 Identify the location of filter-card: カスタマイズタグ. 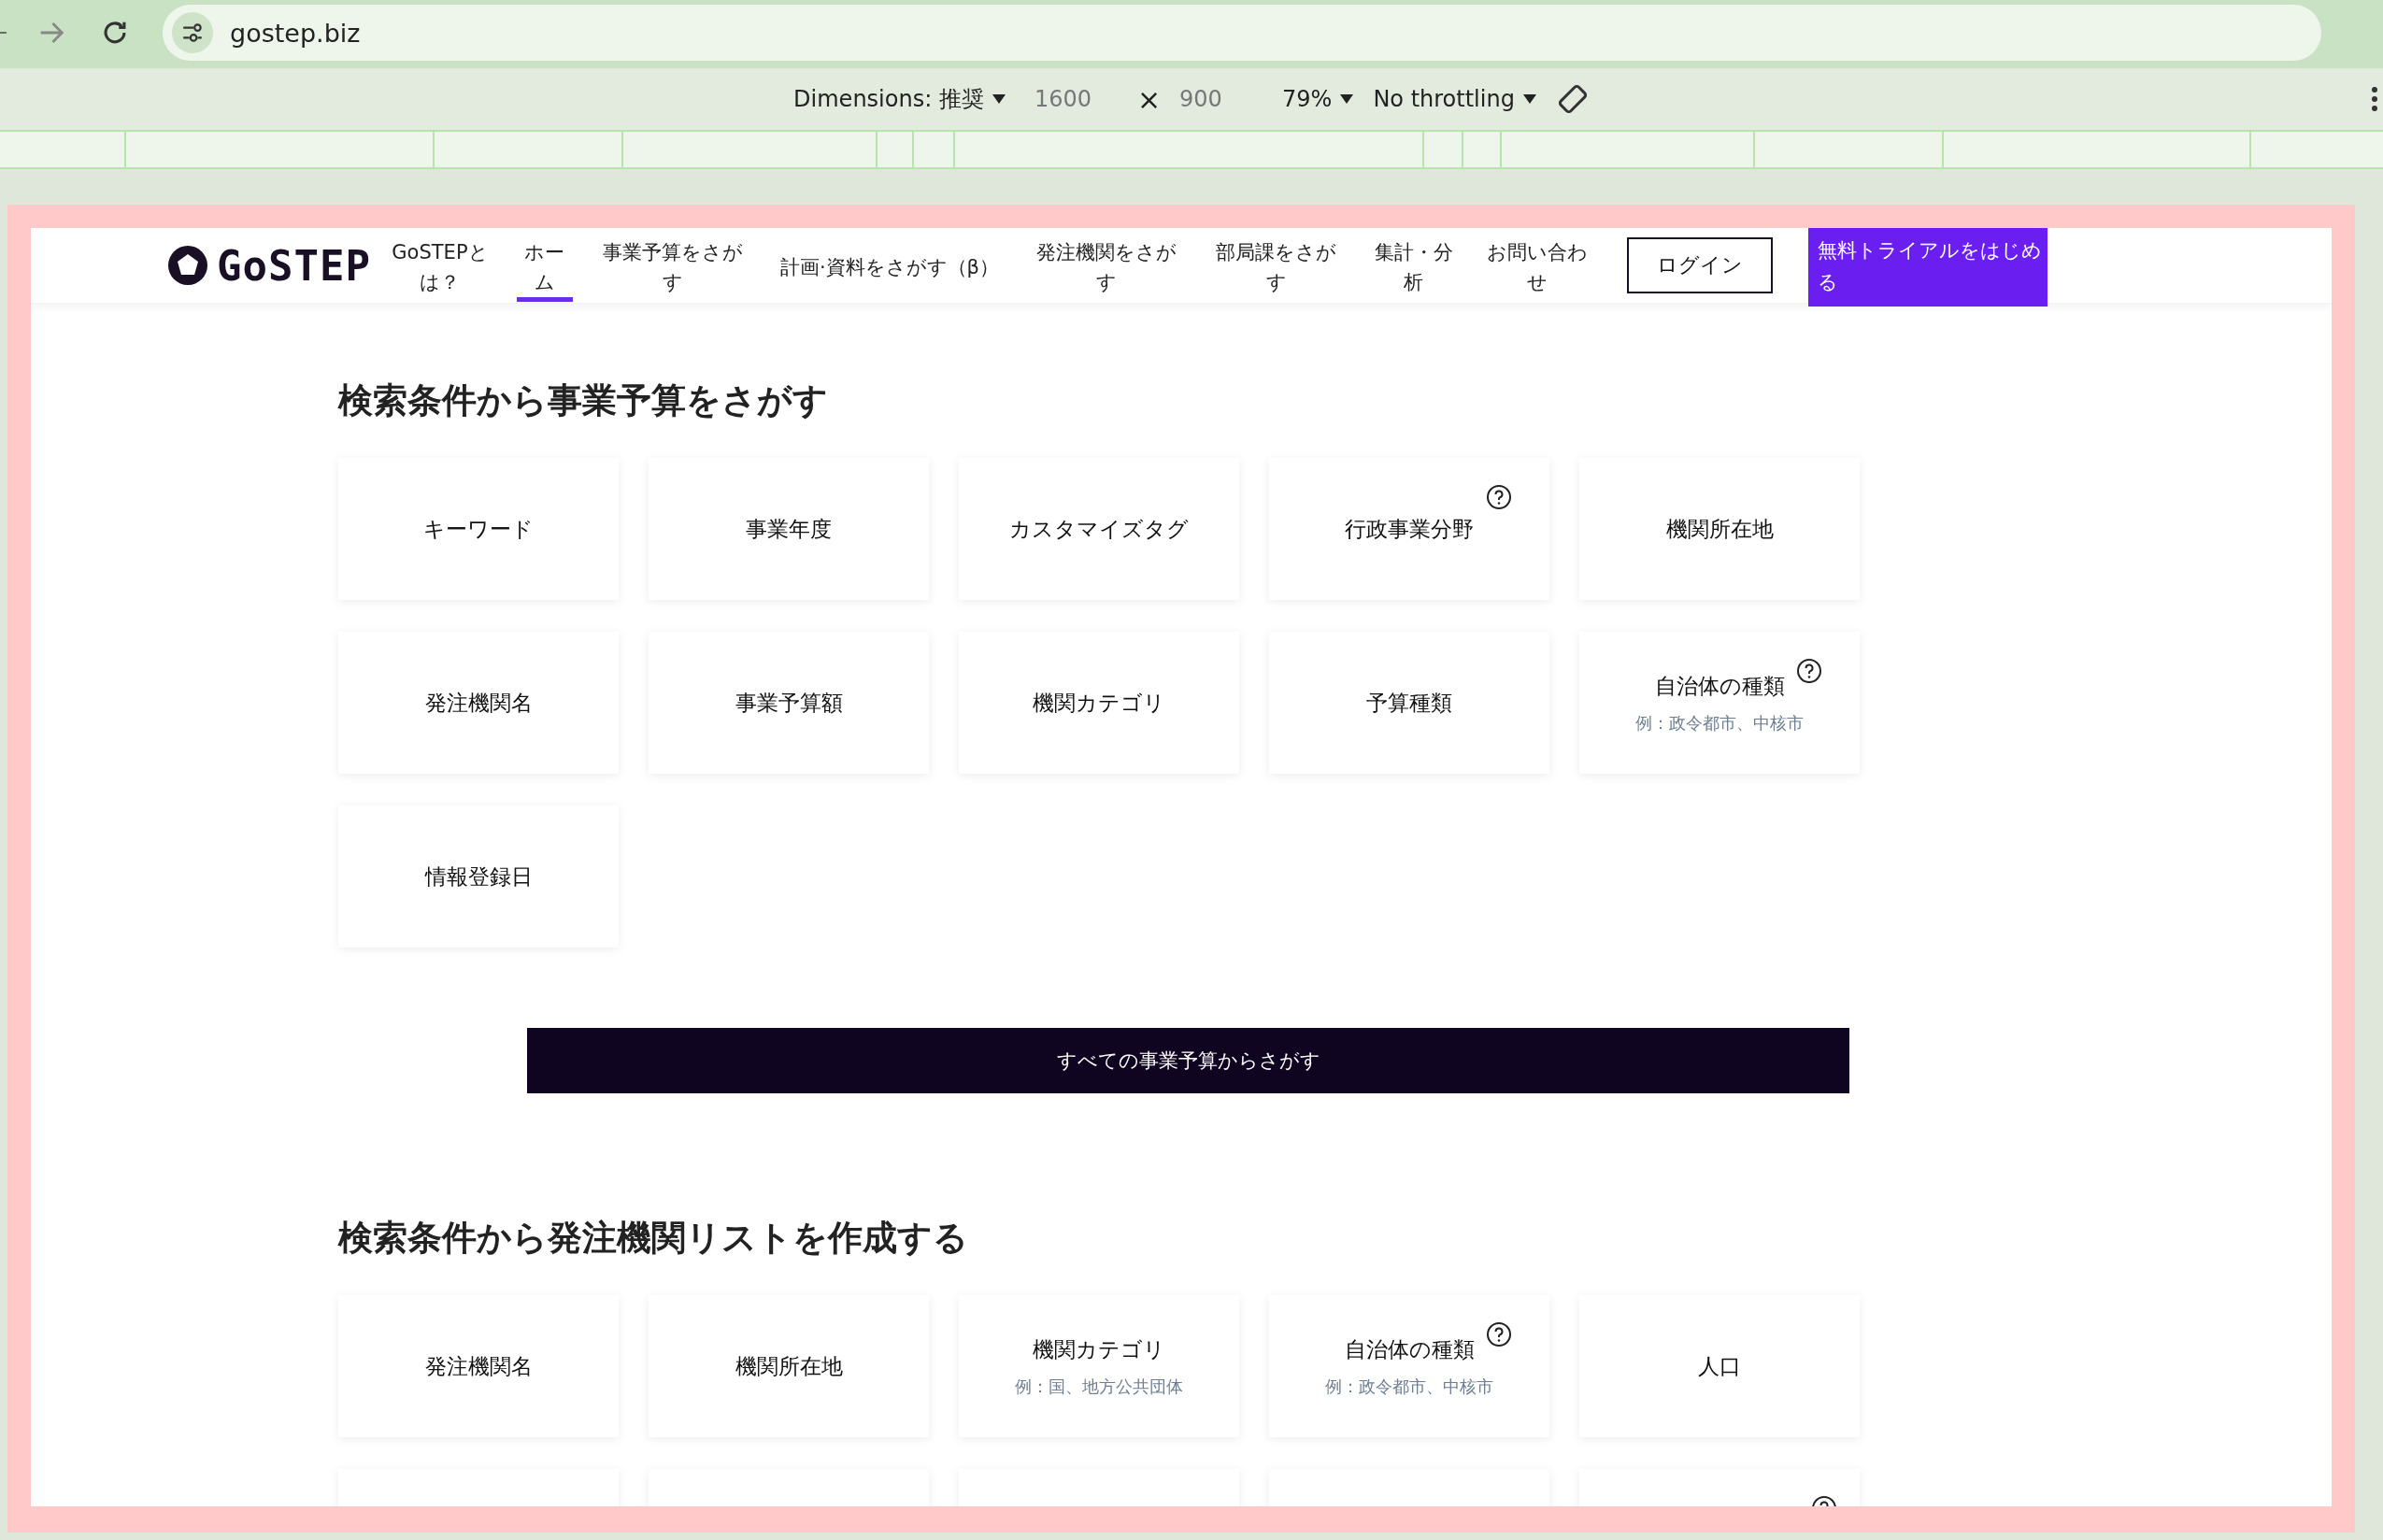
(1099, 529).